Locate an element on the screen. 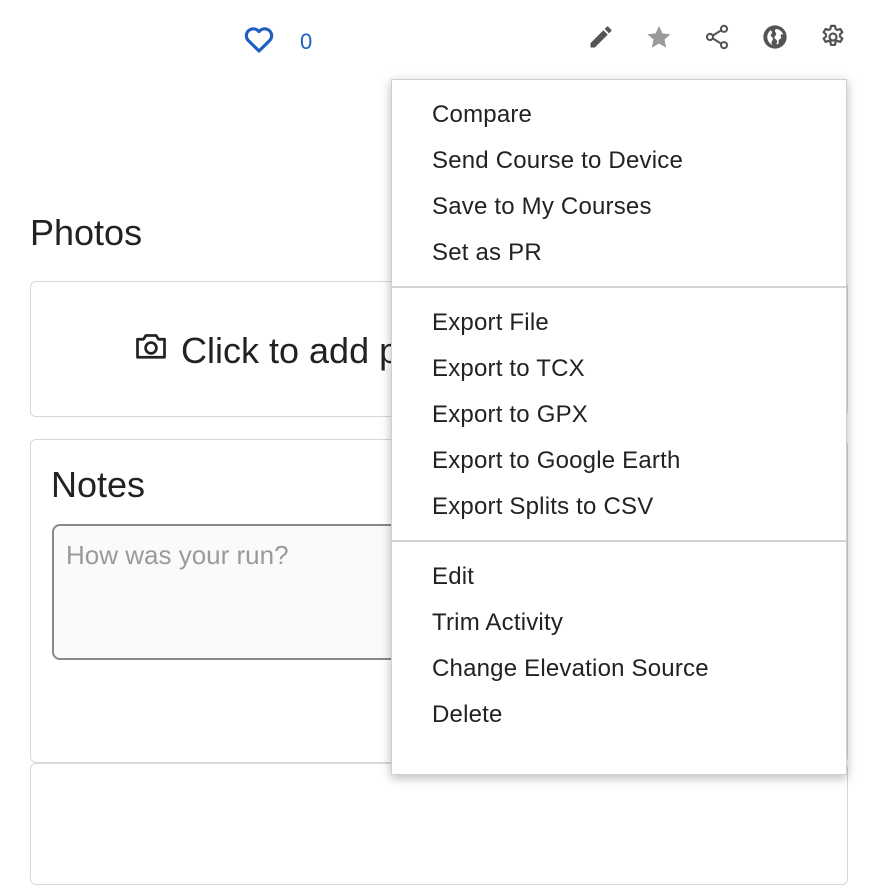  star-icon is located at coordinates (659, 39).